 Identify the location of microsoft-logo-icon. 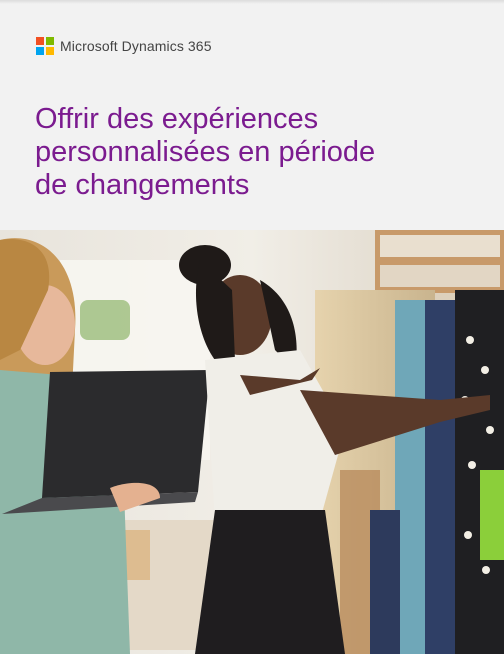
(45, 46).